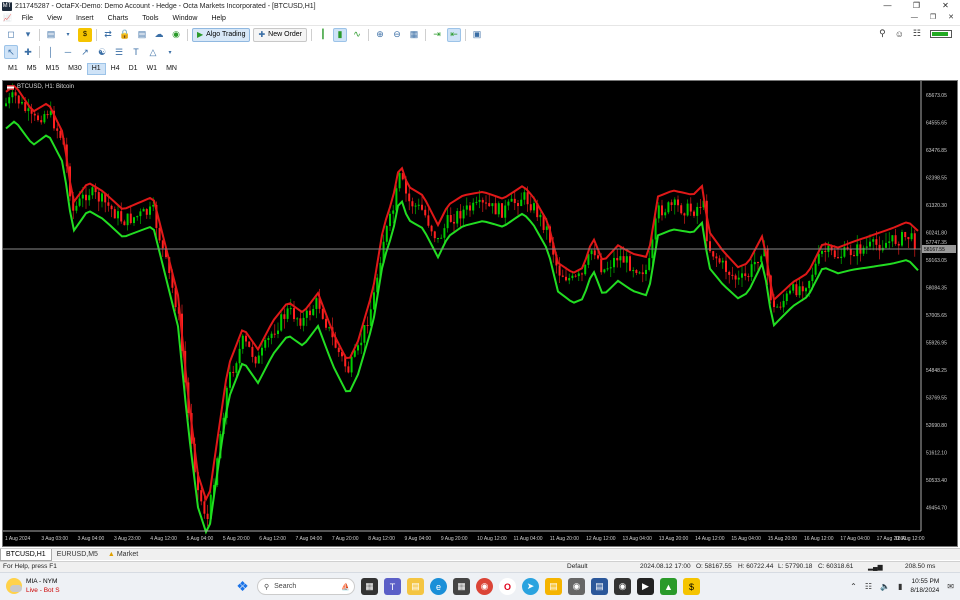 This screenshot has width=960, height=600. Describe the element at coordinates (576, 586) in the screenshot. I see `app-icon-1: ◉` at that location.